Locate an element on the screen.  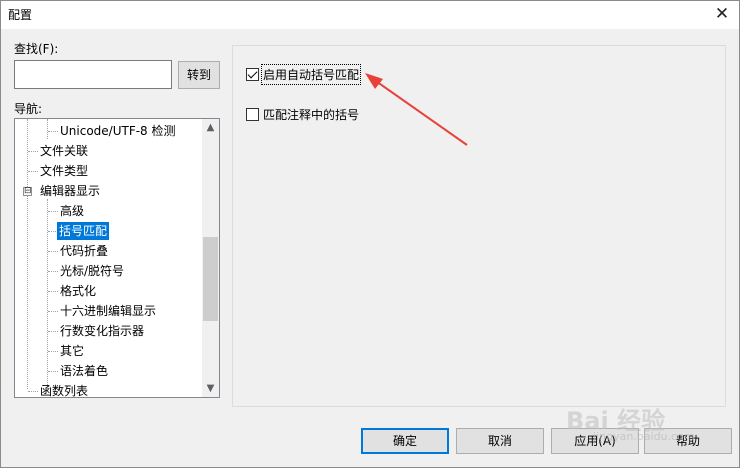
close-icon: ✕ is located at coordinates (722, 15).